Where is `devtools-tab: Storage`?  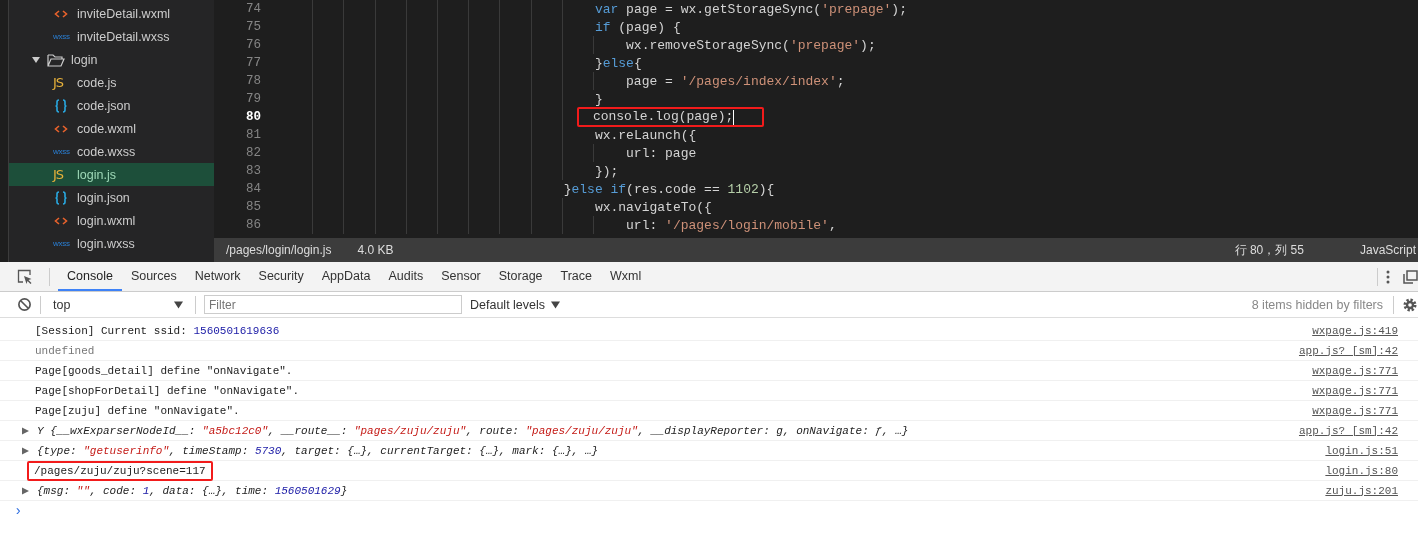 devtools-tab: Storage is located at coordinates (520, 276).